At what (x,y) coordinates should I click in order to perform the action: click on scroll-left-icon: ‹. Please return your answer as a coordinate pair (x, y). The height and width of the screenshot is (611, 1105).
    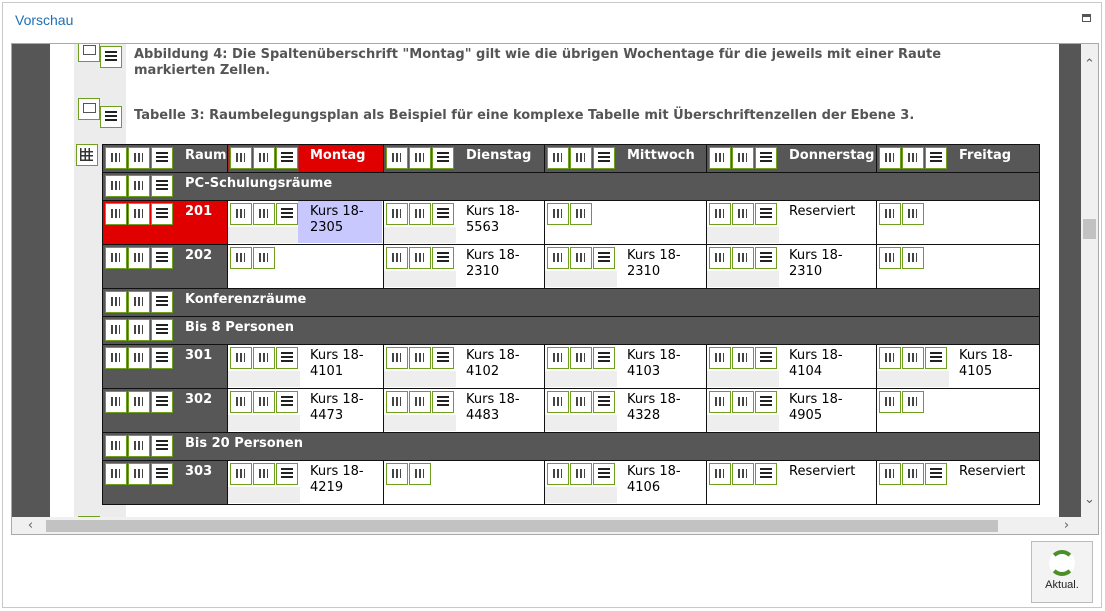
    Looking at the image, I should click on (30, 525).